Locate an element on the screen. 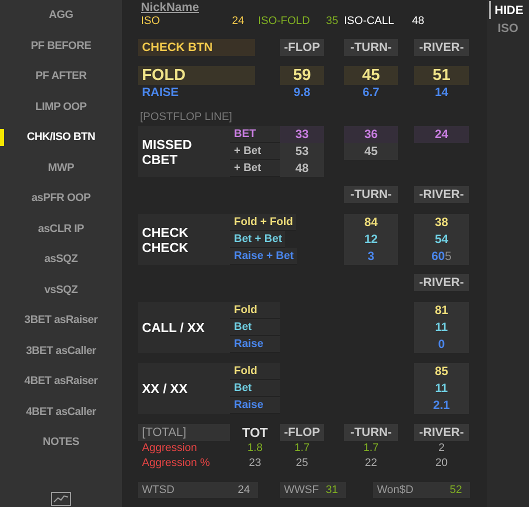  fold-value: 59 is located at coordinates (302, 75).